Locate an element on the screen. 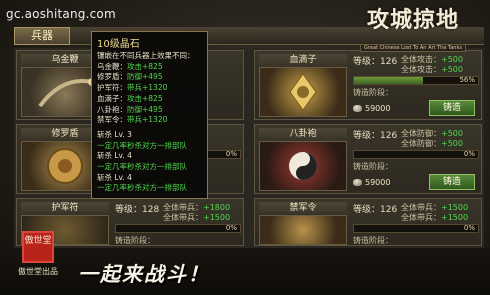  weapon-name: 护军符 is located at coordinates (65, 208).